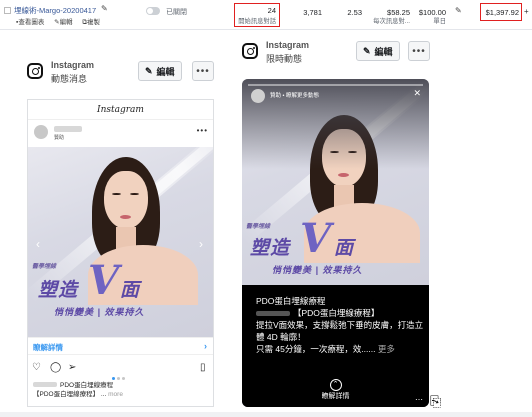 This screenshot has width=532, height=417. I want to click on edit-link: ✎編輯, so click(65, 22).